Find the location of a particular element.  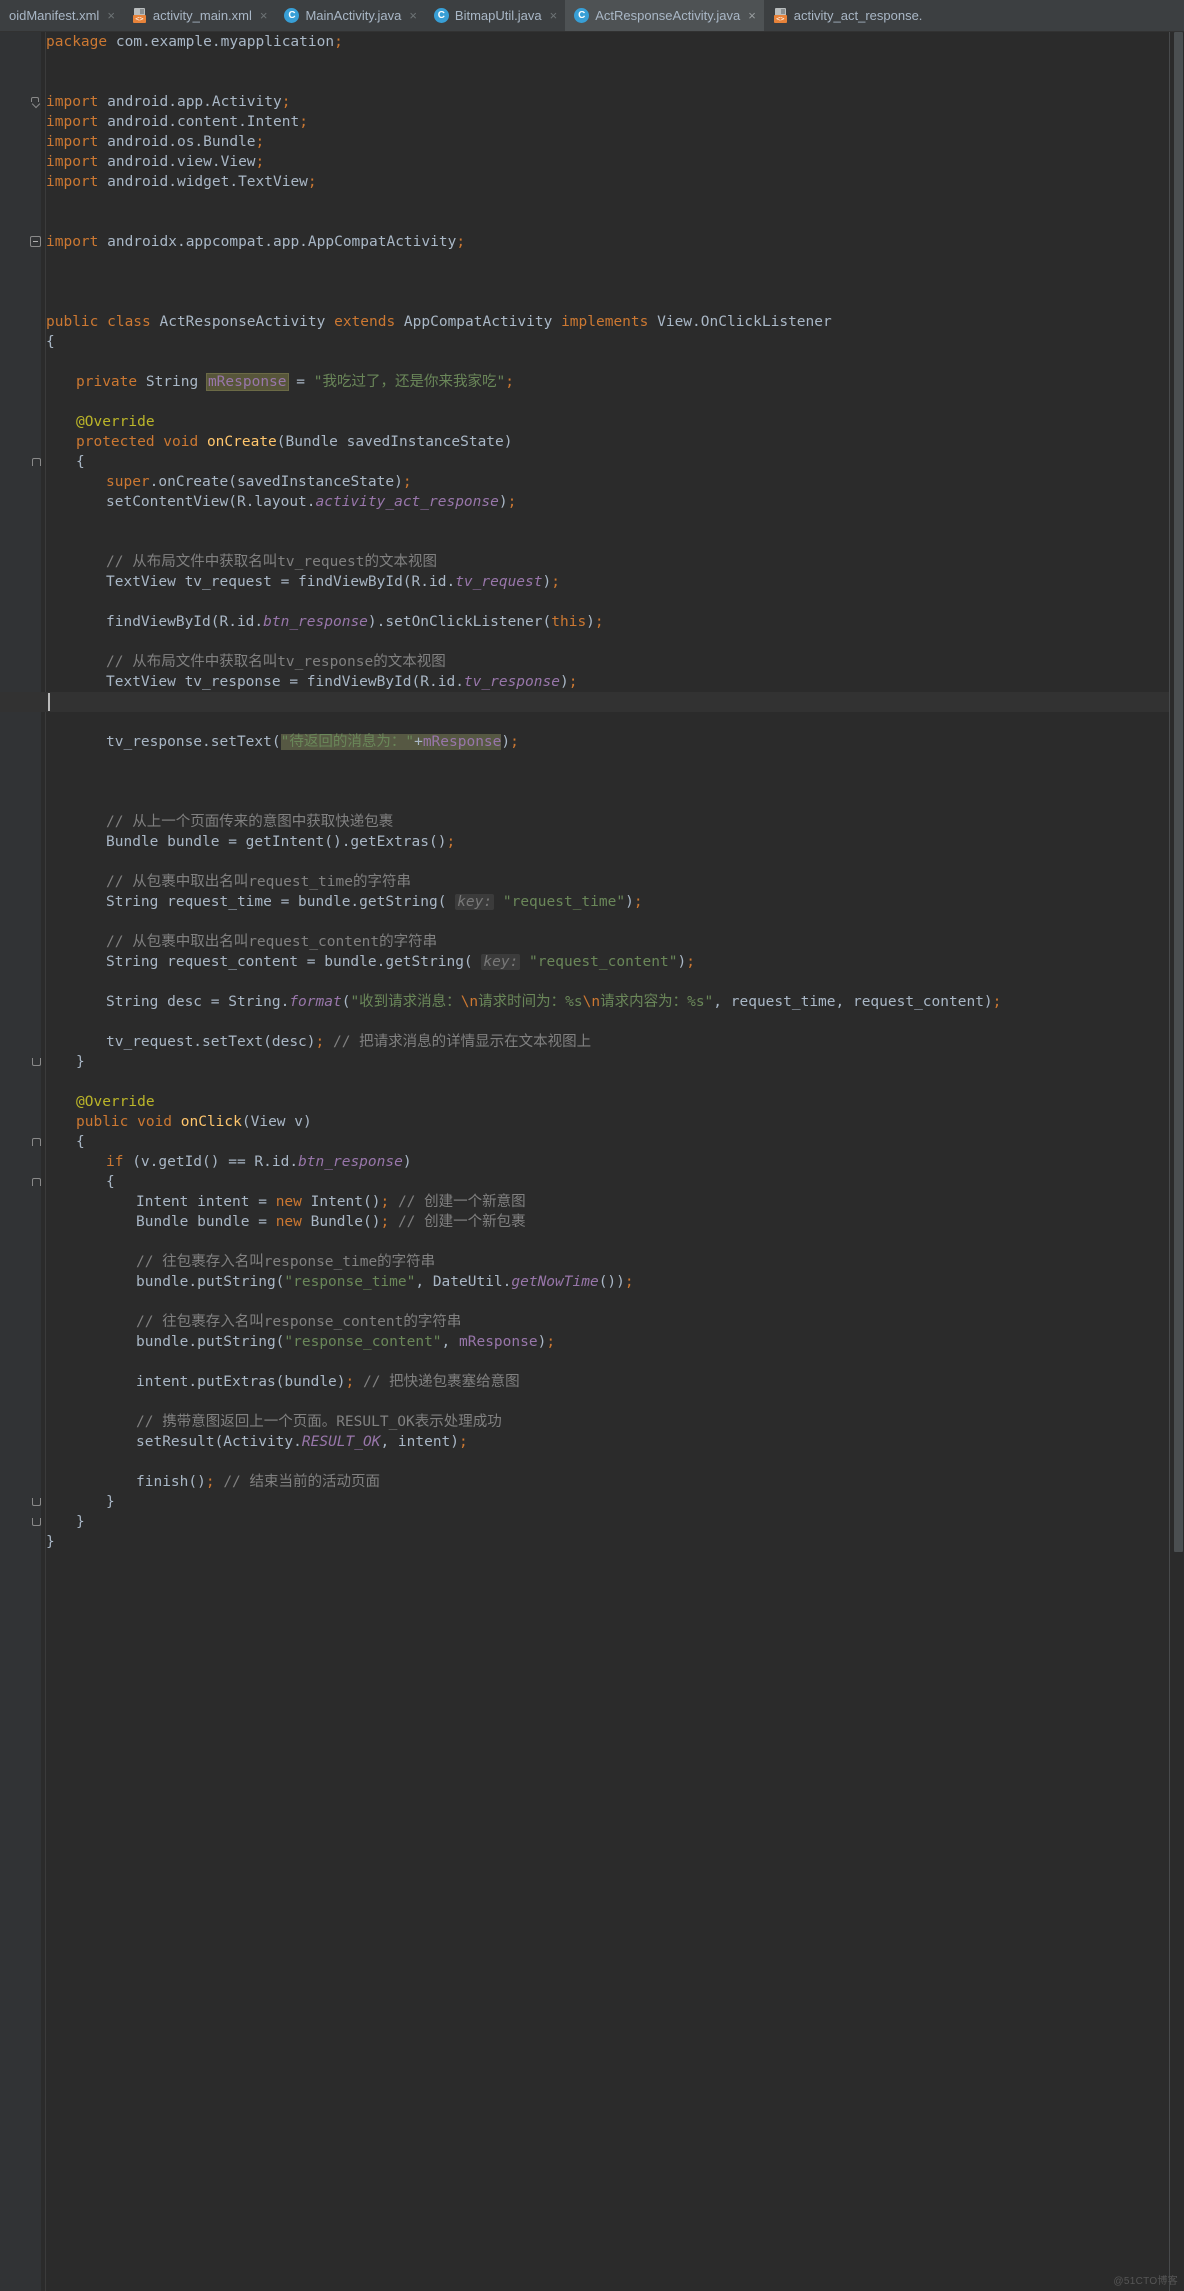

code-line: super.onCreate(savedInstanceState); is located at coordinates (592, 482).